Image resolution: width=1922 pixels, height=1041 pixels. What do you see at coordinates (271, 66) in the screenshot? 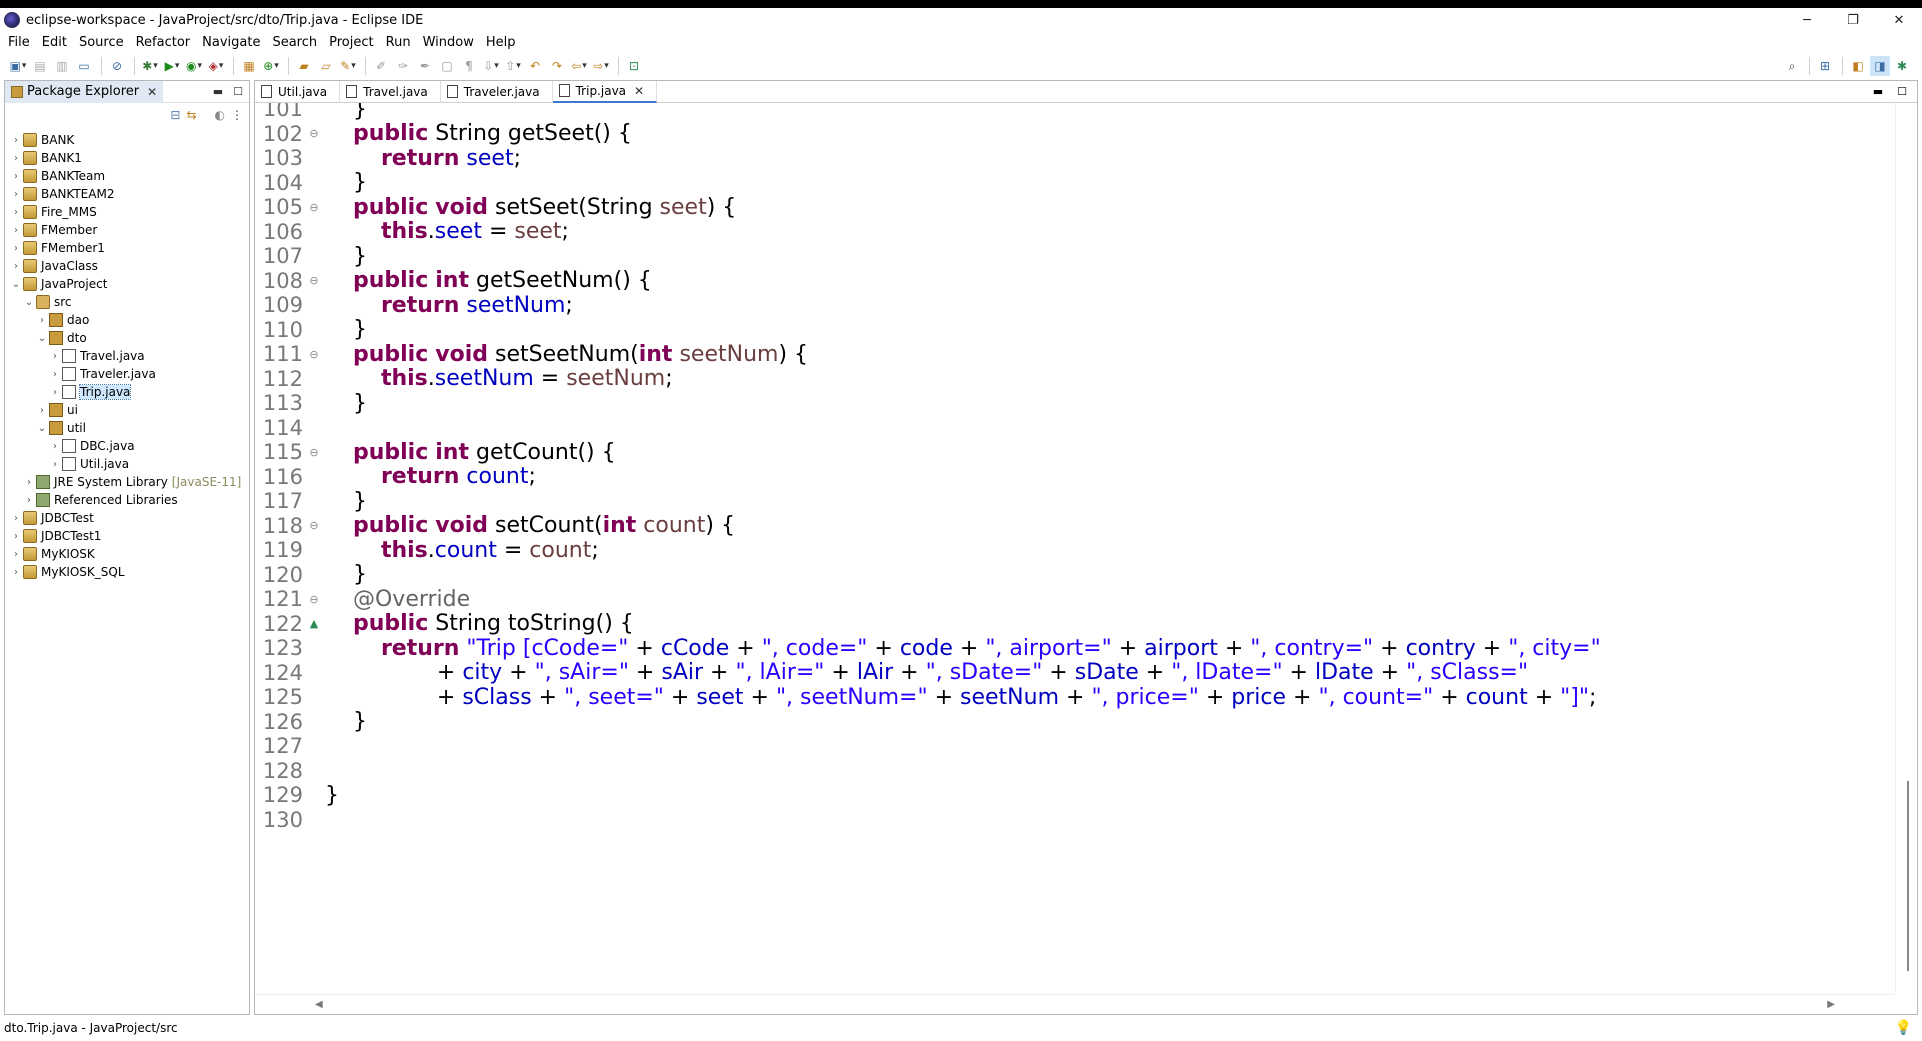
I see `new-java-class-icon: ⊕` at bounding box center [271, 66].